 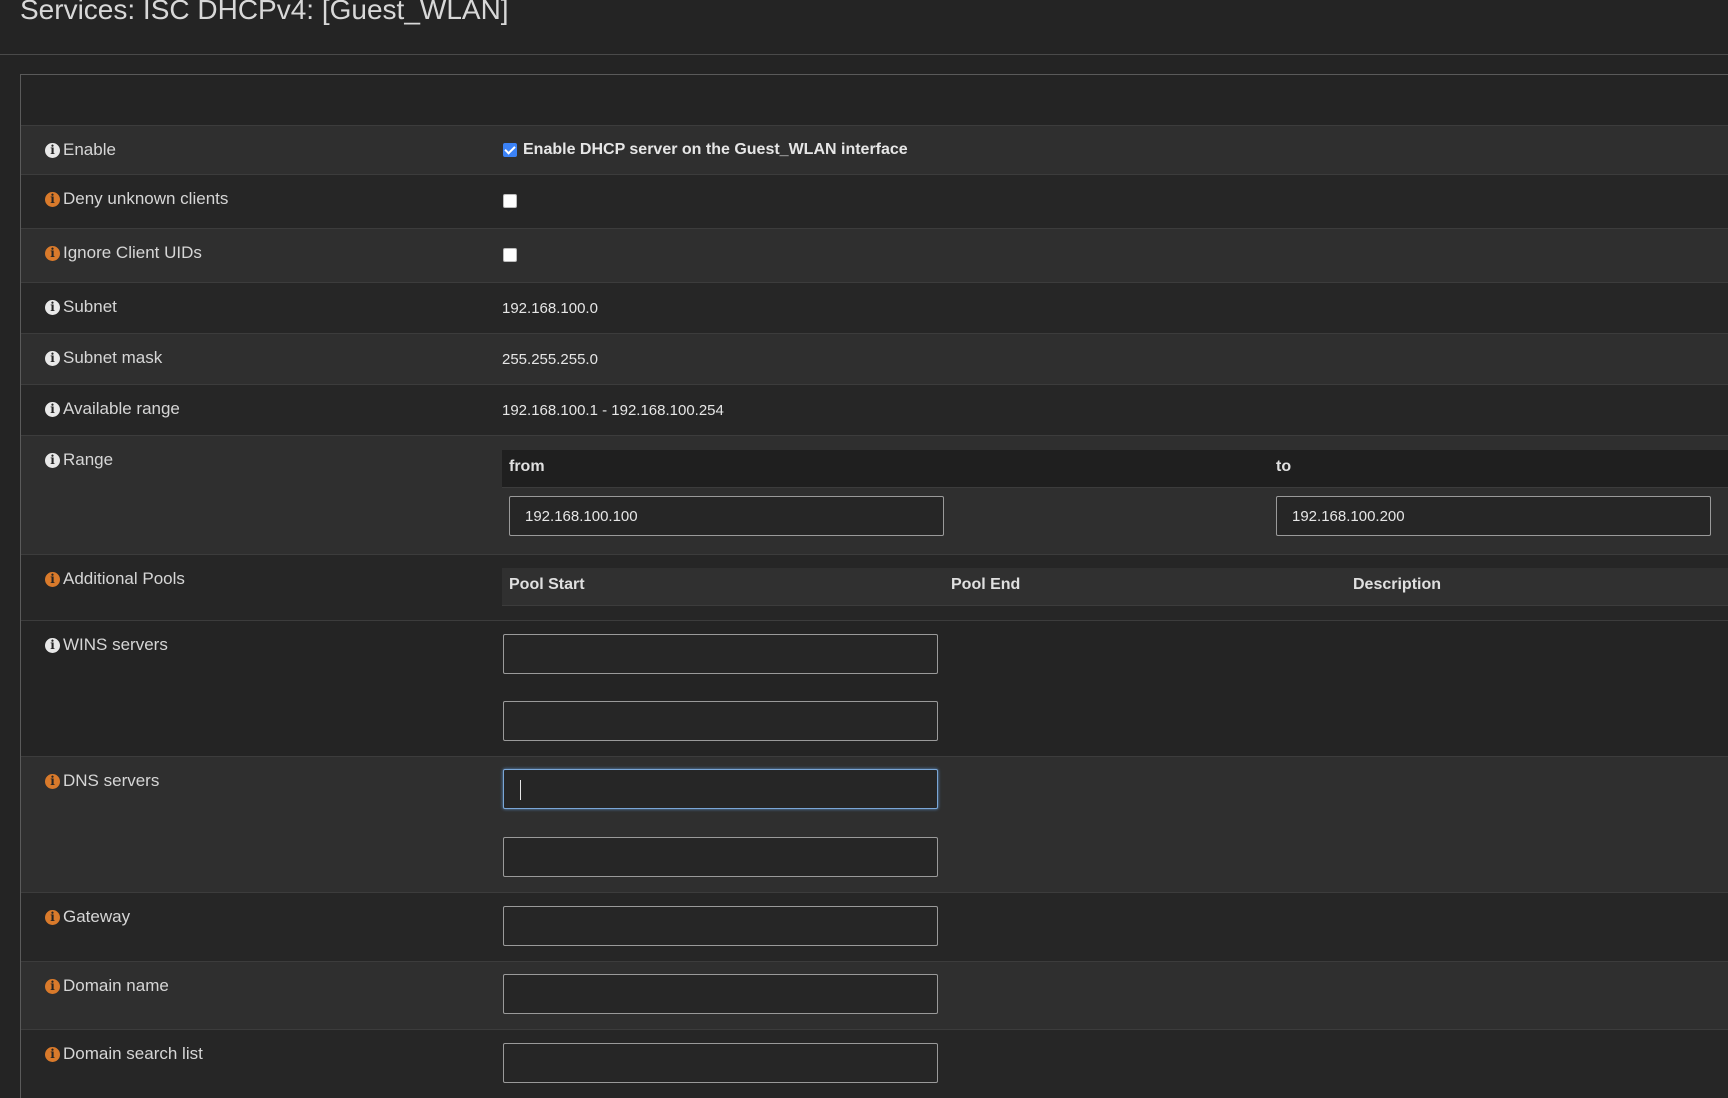 I want to click on enable-checkbox, so click(x=510, y=150).